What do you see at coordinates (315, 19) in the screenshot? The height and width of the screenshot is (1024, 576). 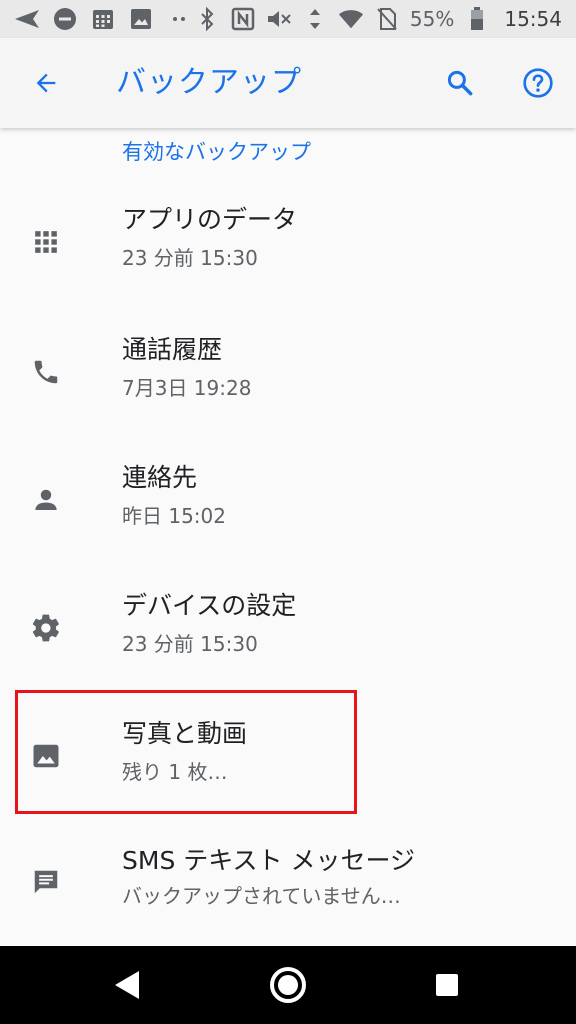 I see `data-arrows-icon` at bounding box center [315, 19].